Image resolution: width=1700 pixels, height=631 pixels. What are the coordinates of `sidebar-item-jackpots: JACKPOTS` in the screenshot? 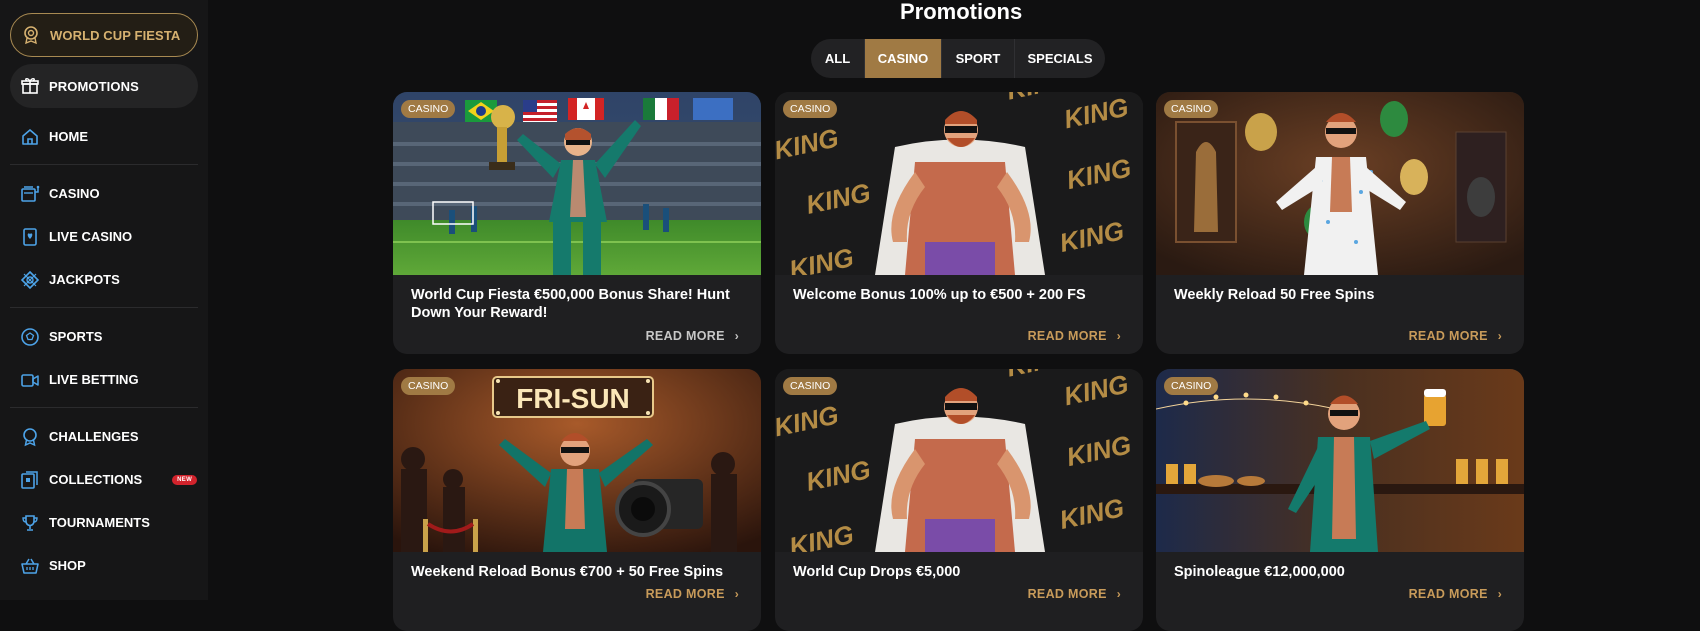 It's located at (104, 279).